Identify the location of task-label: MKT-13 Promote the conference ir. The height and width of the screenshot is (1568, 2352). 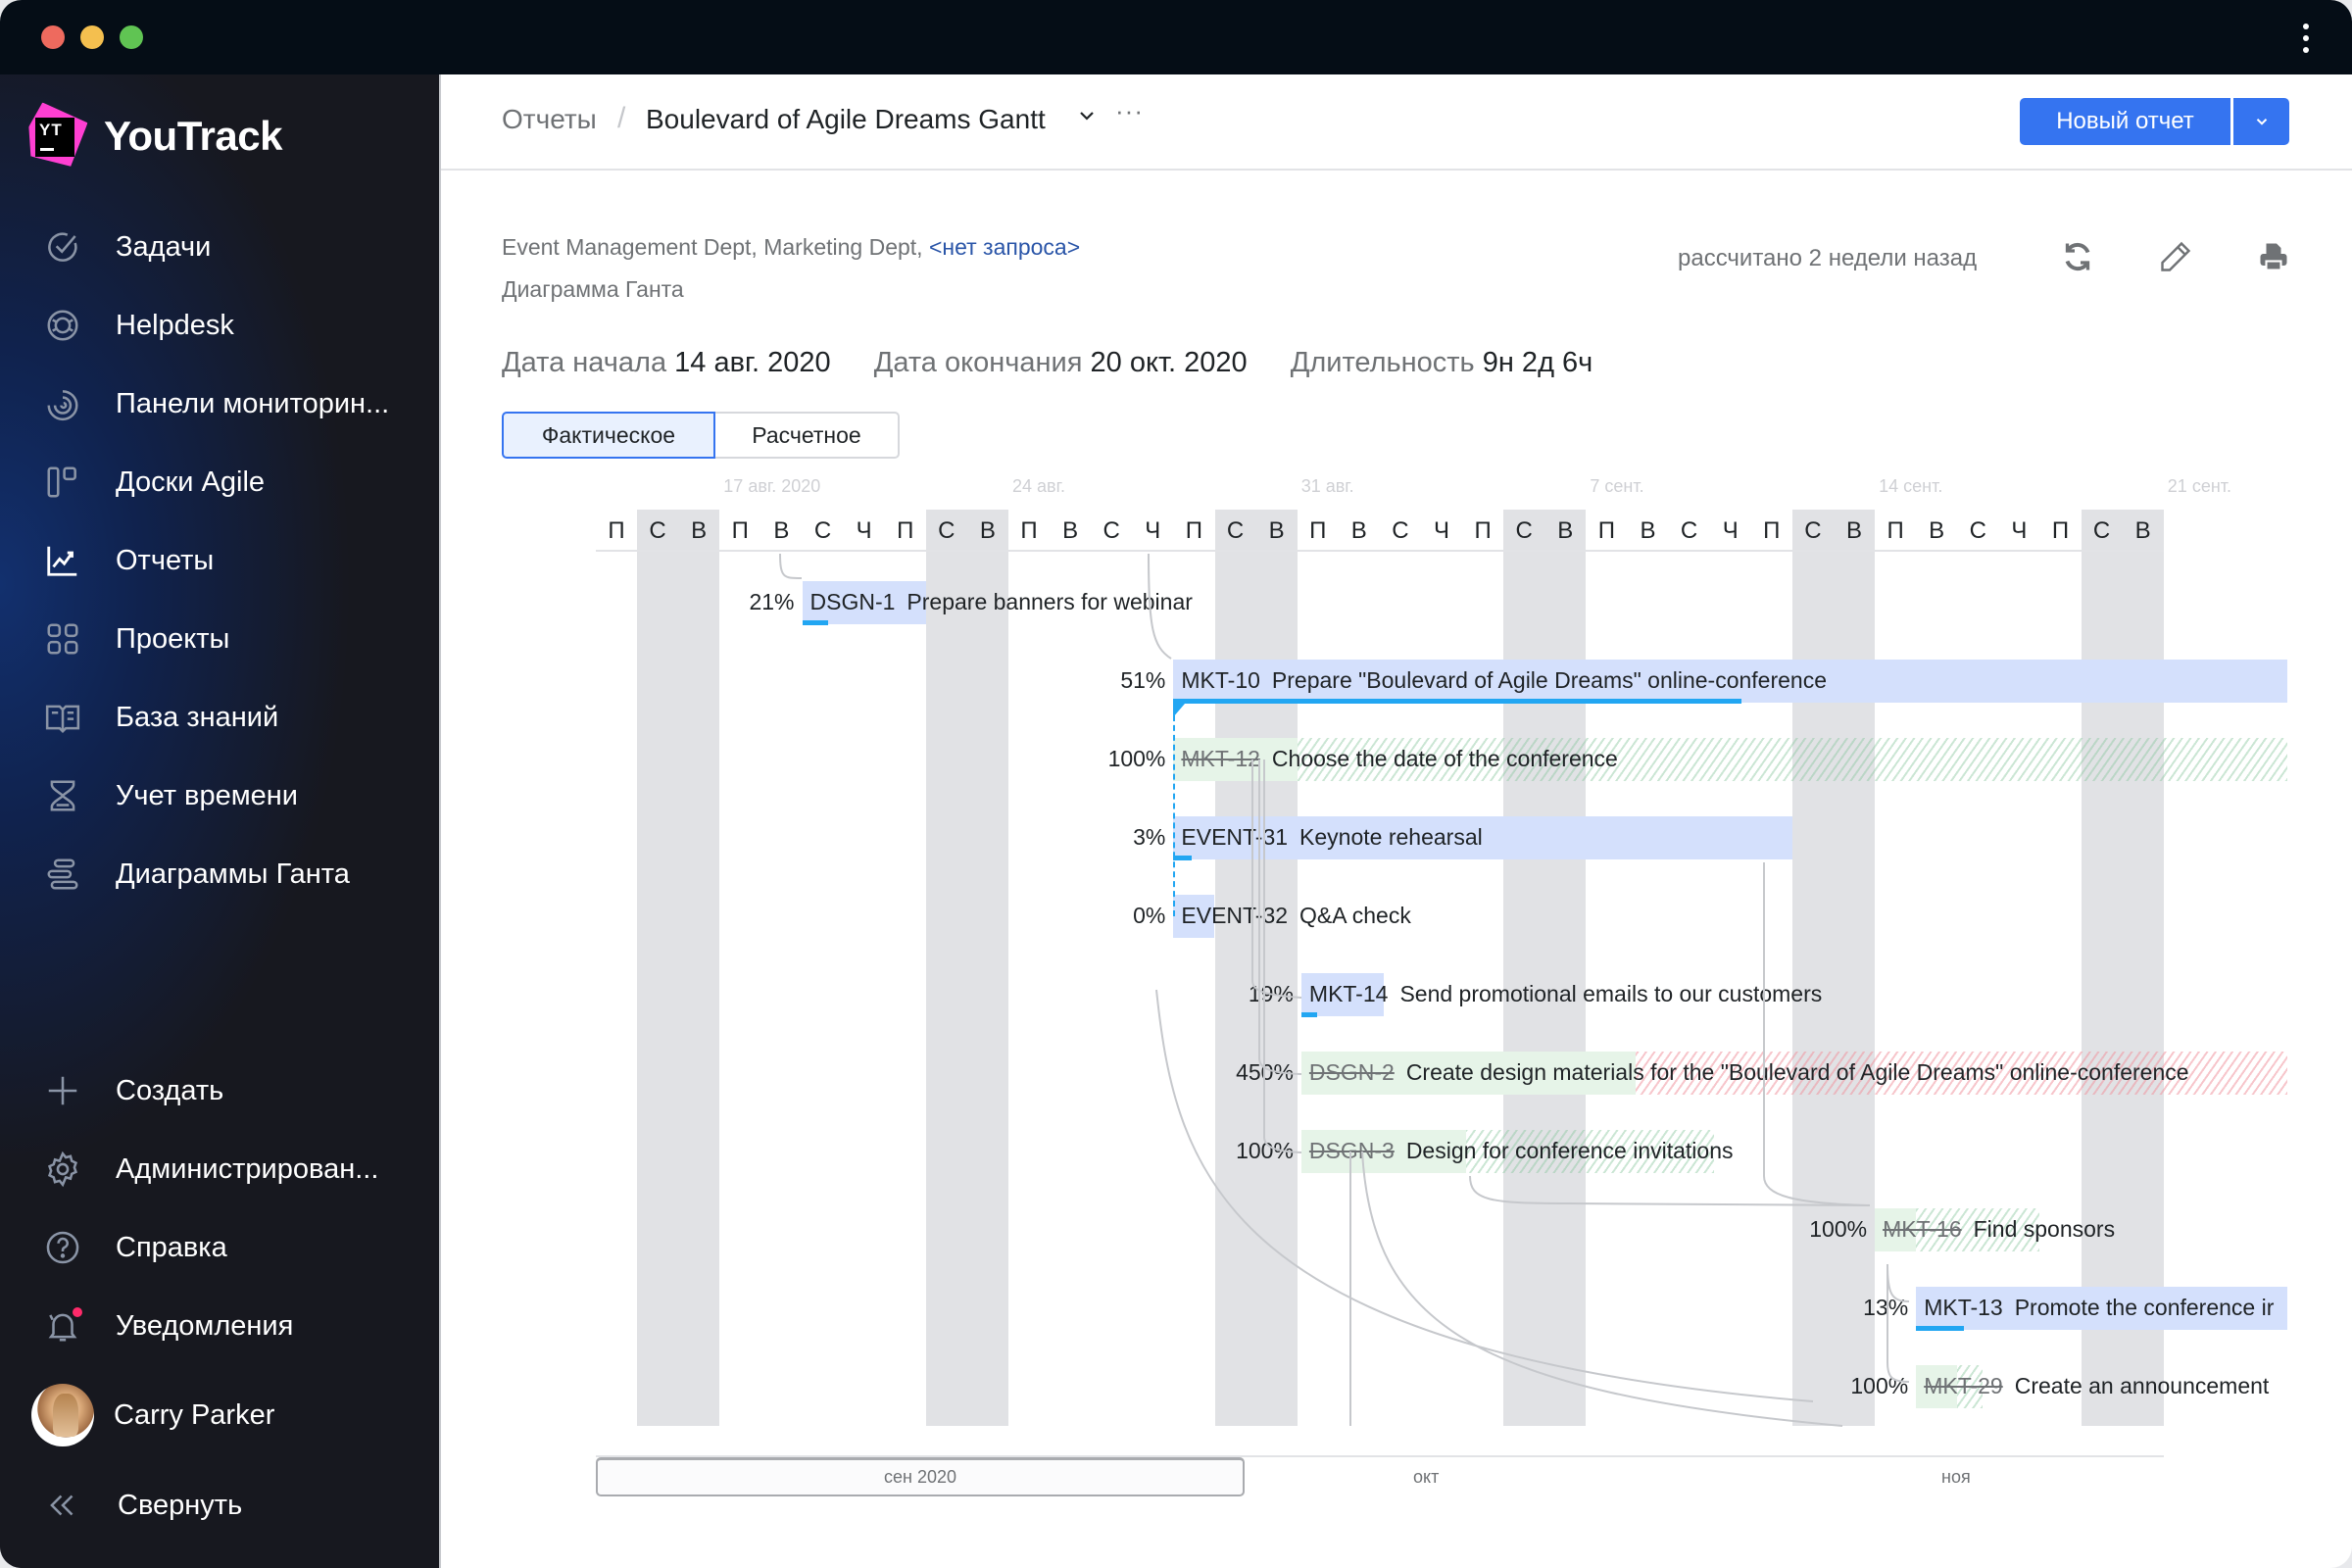
(2099, 1308).